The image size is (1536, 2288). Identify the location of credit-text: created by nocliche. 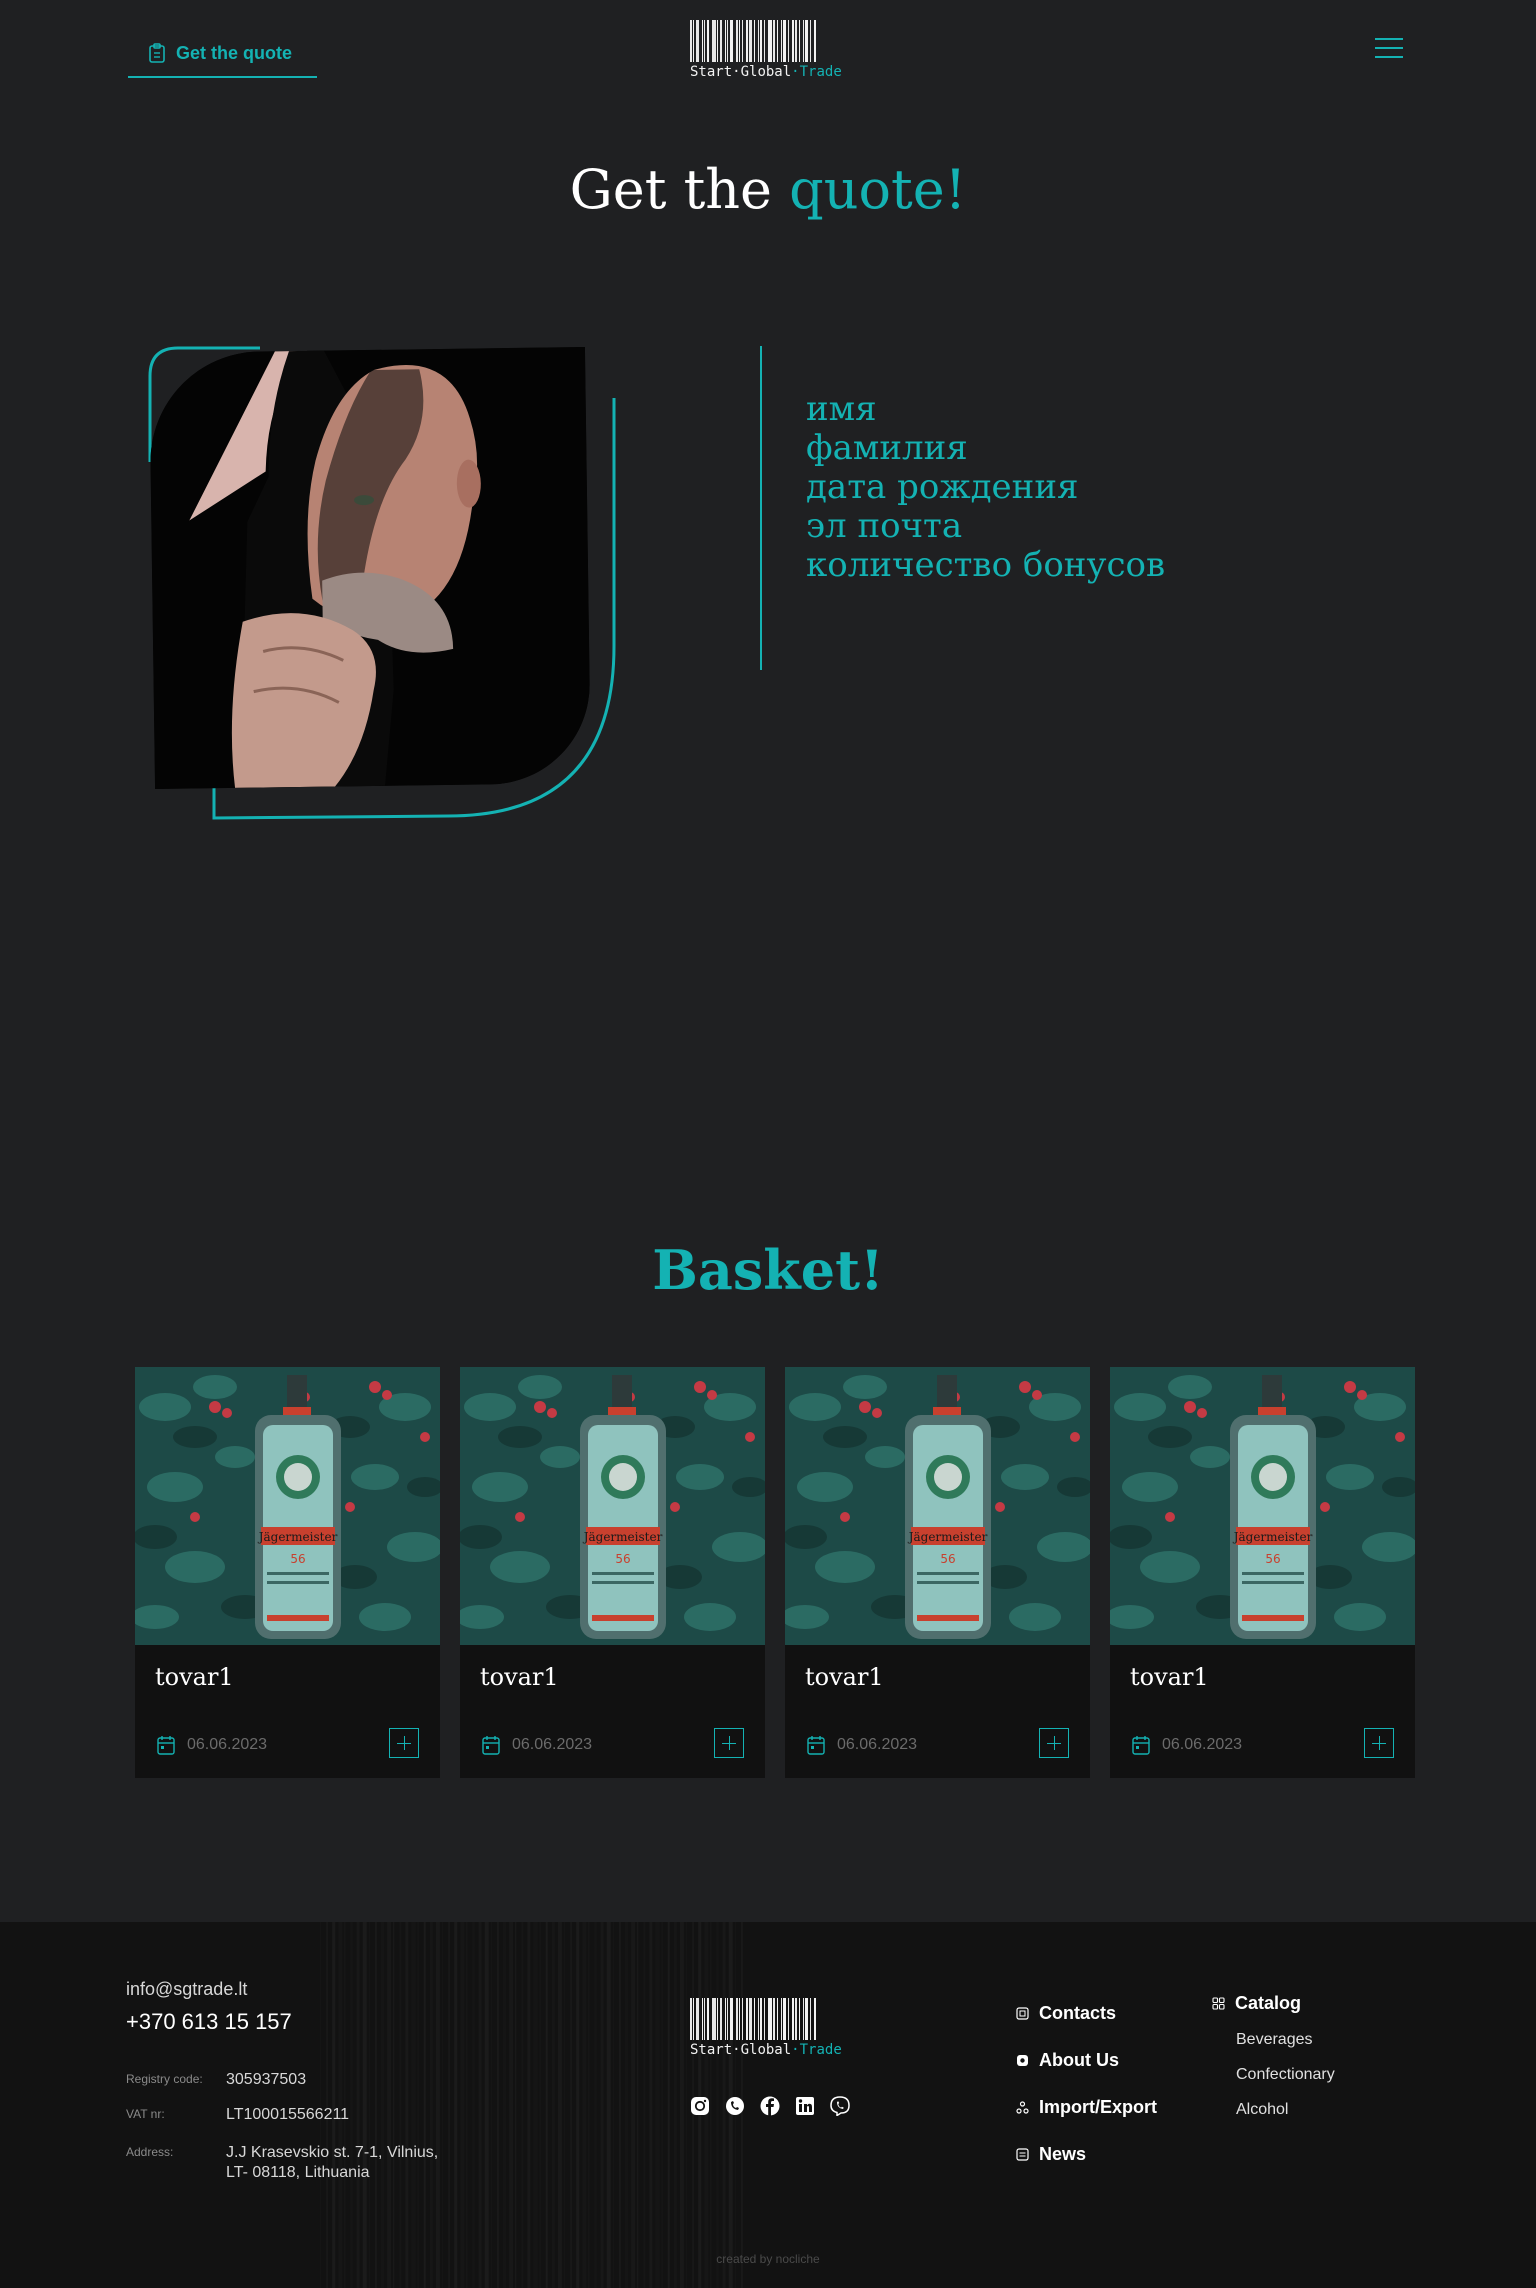
(768, 2259).